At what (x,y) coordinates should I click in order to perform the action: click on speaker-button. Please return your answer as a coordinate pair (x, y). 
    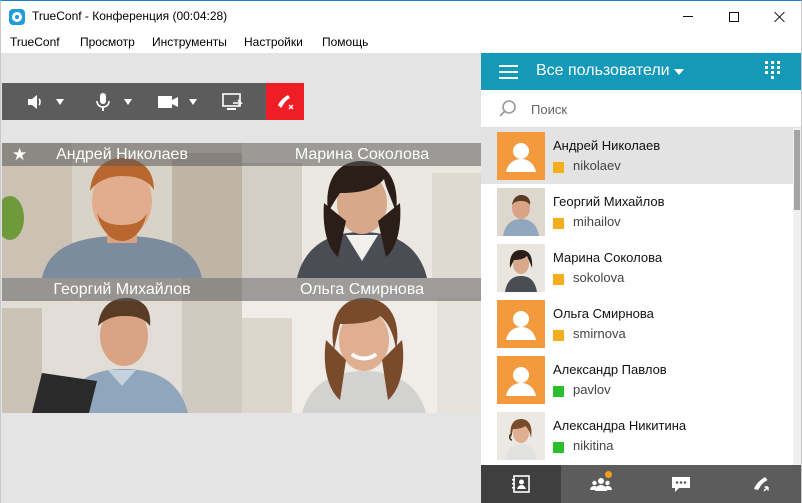
    Looking at the image, I should click on (45, 101).